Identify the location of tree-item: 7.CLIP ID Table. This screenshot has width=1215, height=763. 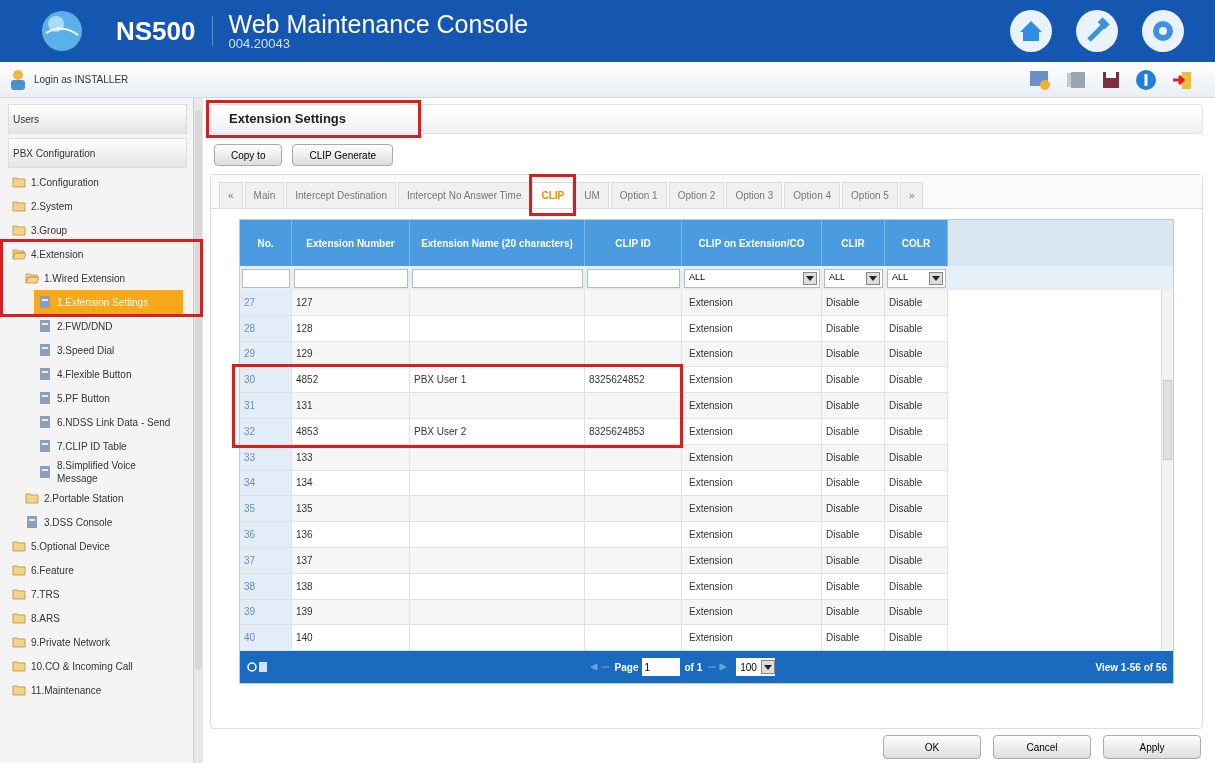
(113, 446).